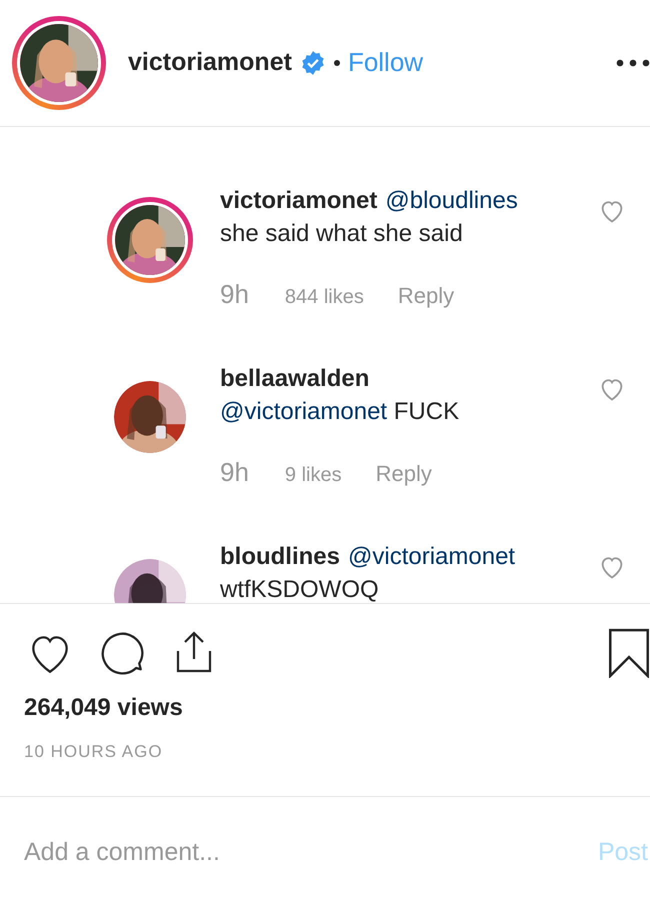  Describe the element at coordinates (451, 200) in the screenshot. I see `mention-link: @bloudlines` at that location.